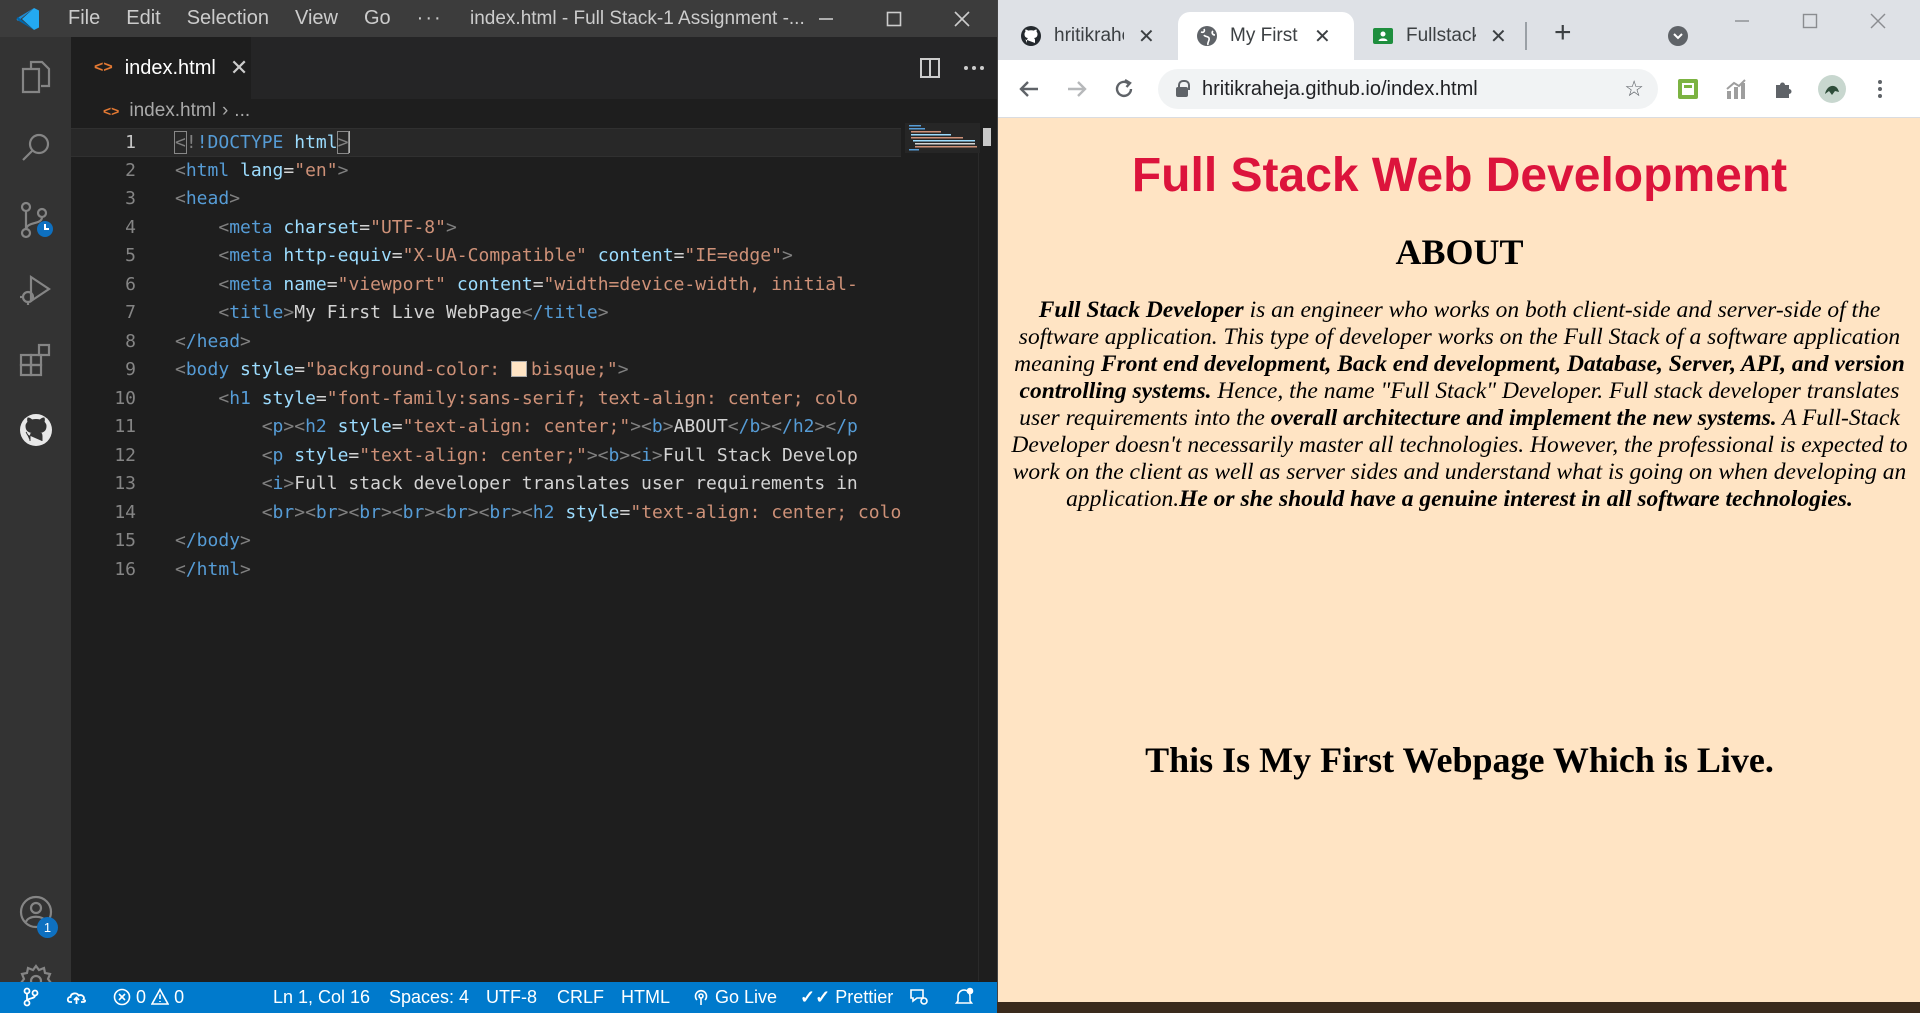 This screenshot has height=1013, width=1920. I want to click on analytics-extension-icon, so click(1736, 89).